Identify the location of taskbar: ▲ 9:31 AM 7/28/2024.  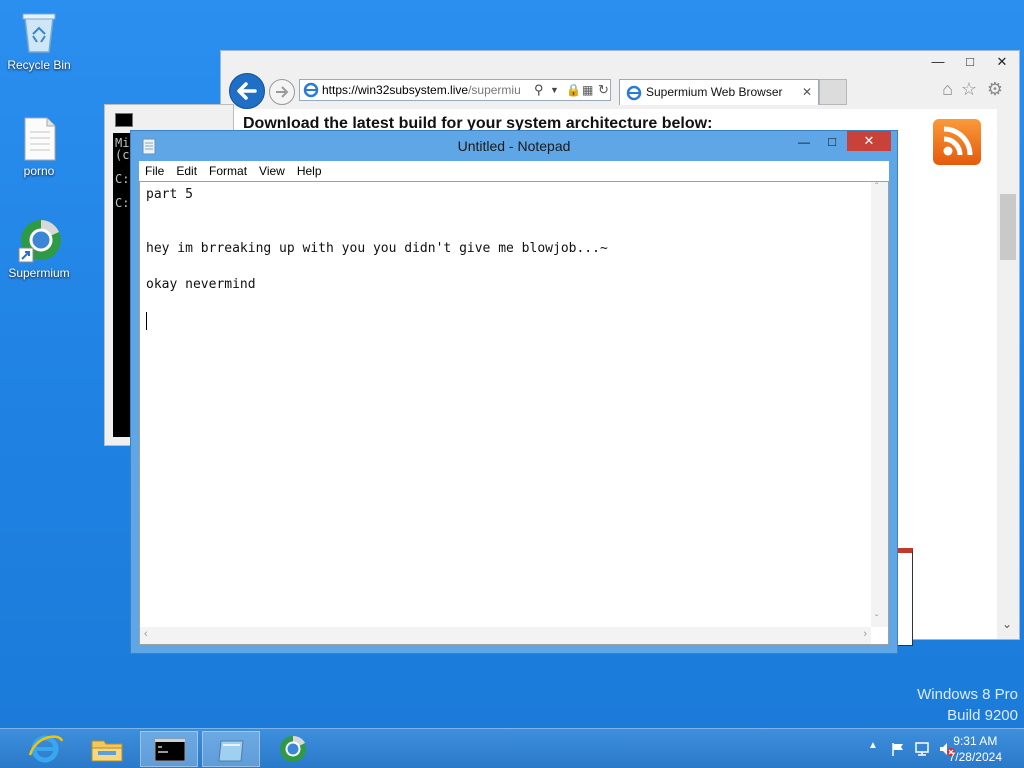
(512, 748).